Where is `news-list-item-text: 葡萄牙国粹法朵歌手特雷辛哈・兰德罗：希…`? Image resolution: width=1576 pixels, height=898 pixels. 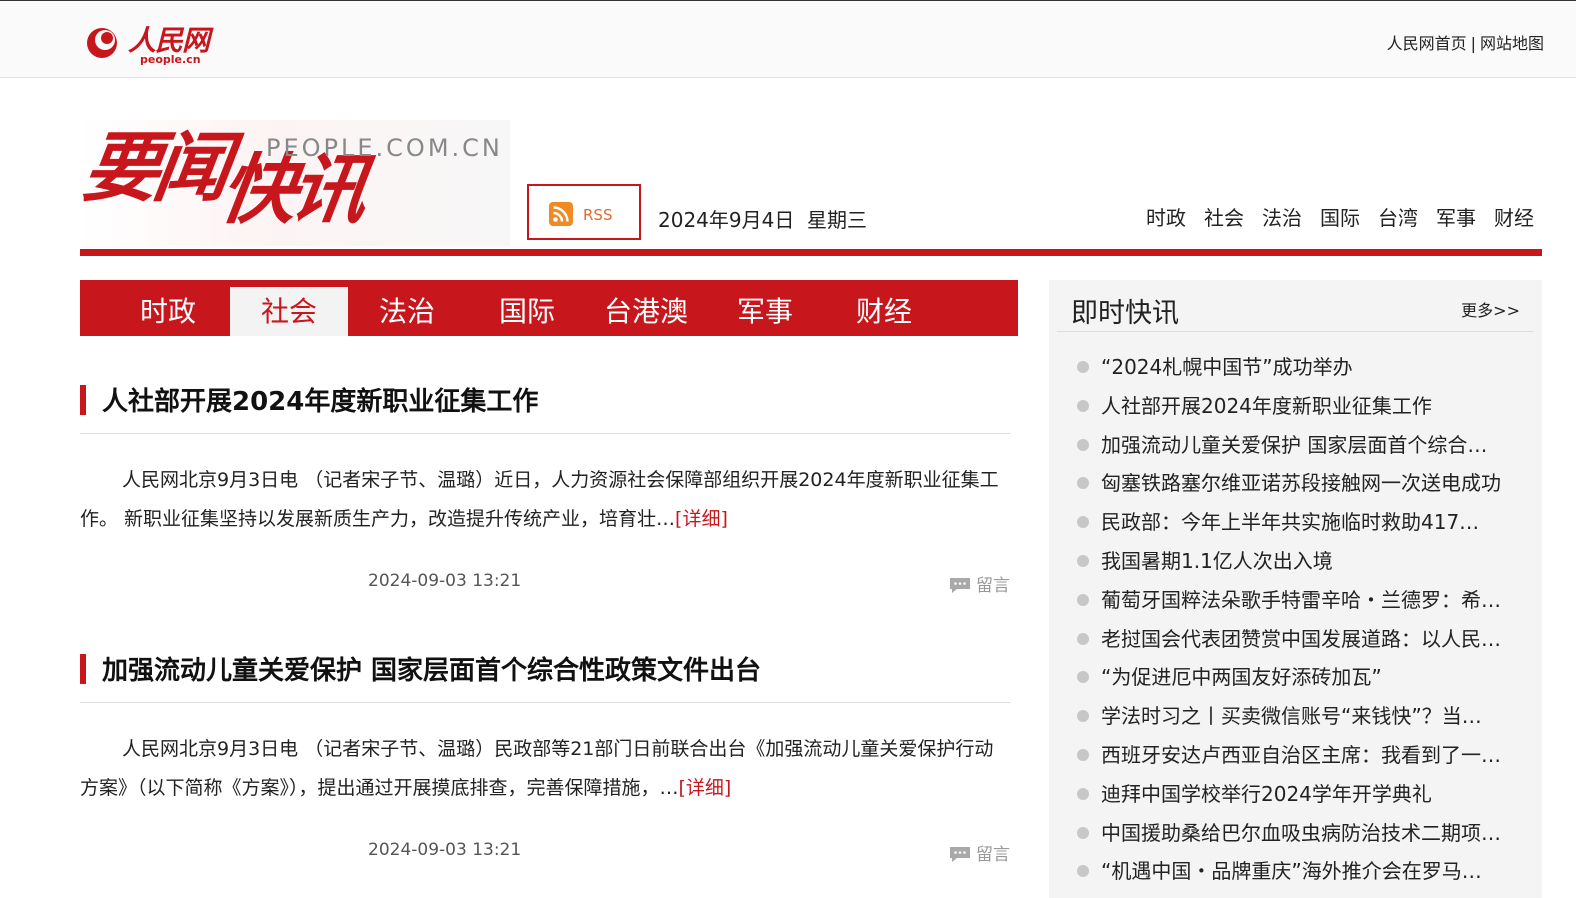 news-list-item-text: 葡萄牙国粹法朵歌手特雷辛哈・兰德罗：希… is located at coordinates (1301, 599).